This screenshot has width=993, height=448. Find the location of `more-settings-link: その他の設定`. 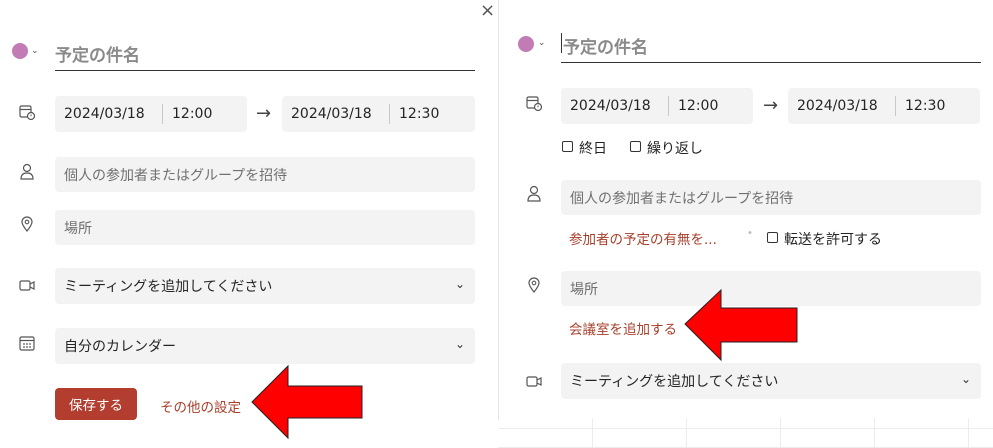

more-settings-link: その他の設定 is located at coordinates (200, 406).